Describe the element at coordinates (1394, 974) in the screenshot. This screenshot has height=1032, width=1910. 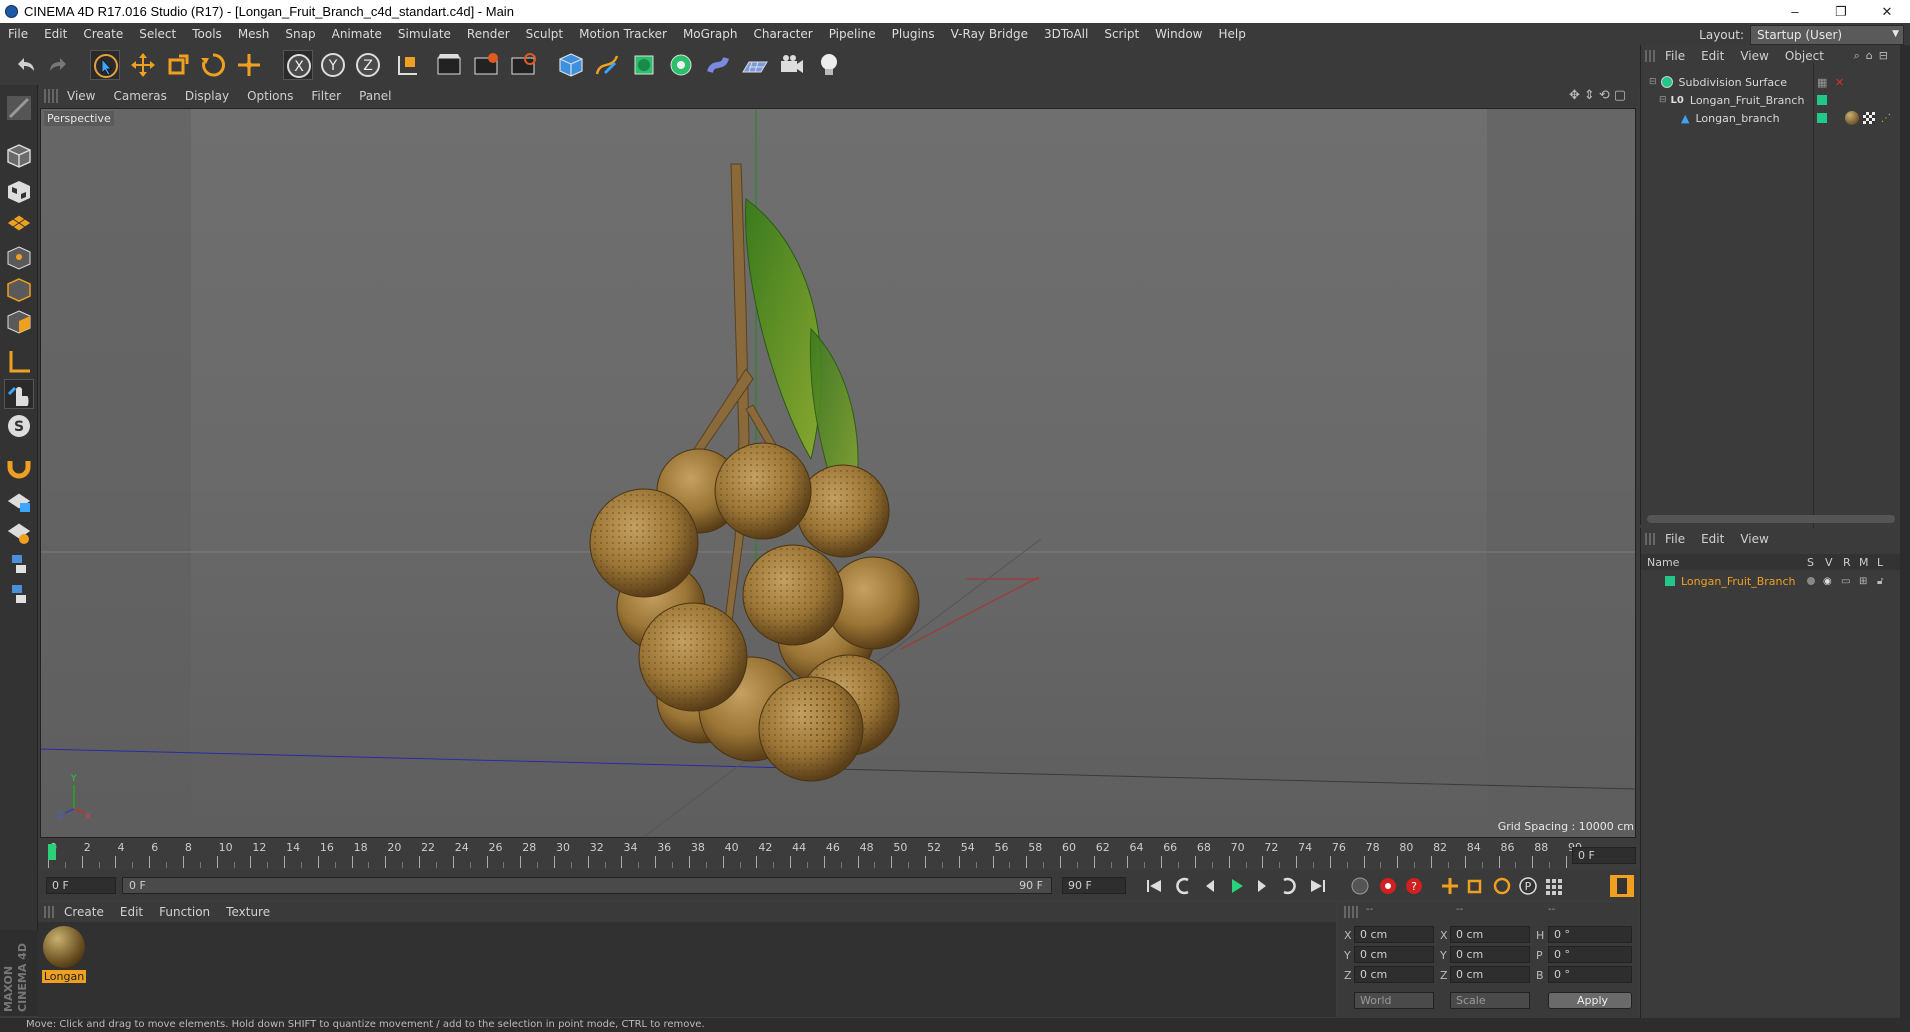
I see `coord-pos-z-field: 0 cm` at that location.